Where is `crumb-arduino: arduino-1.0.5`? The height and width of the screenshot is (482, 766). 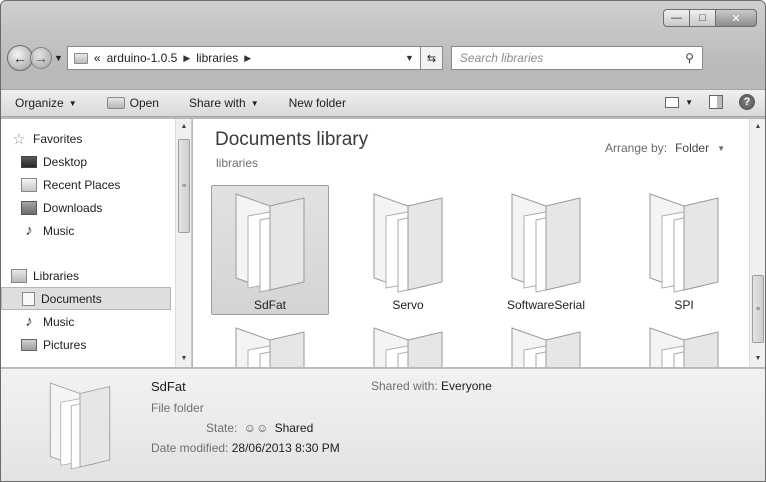
crumb-arduino: arduino-1.0.5 is located at coordinates (142, 58).